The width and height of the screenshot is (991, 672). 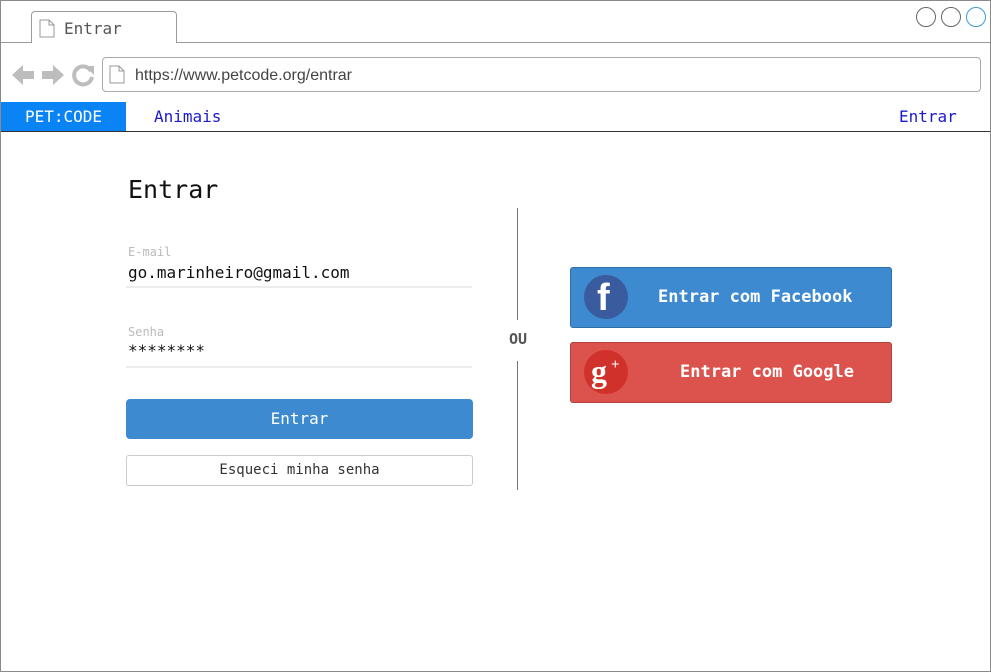 I want to click on password-field: ********, so click(x=166, y=350).